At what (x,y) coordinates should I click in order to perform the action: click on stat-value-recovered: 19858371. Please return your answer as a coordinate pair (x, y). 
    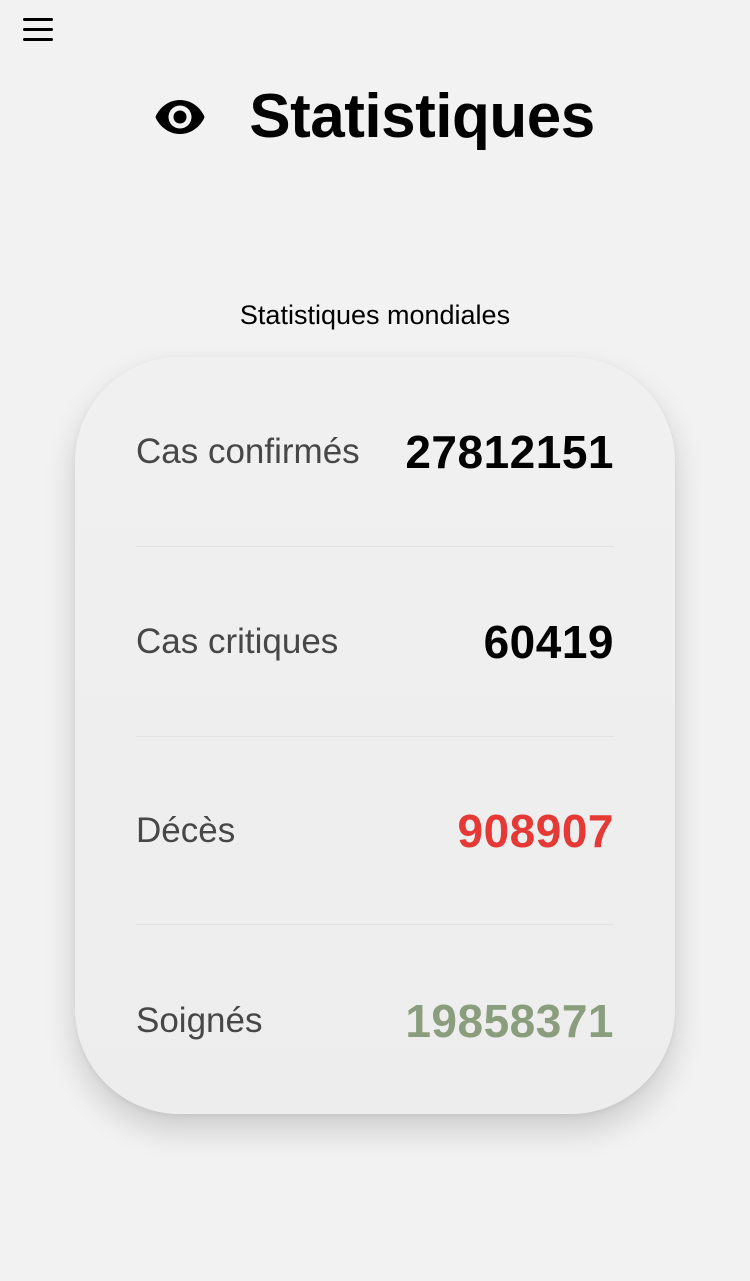
    Looking at the image, I should click on (509, 1021).